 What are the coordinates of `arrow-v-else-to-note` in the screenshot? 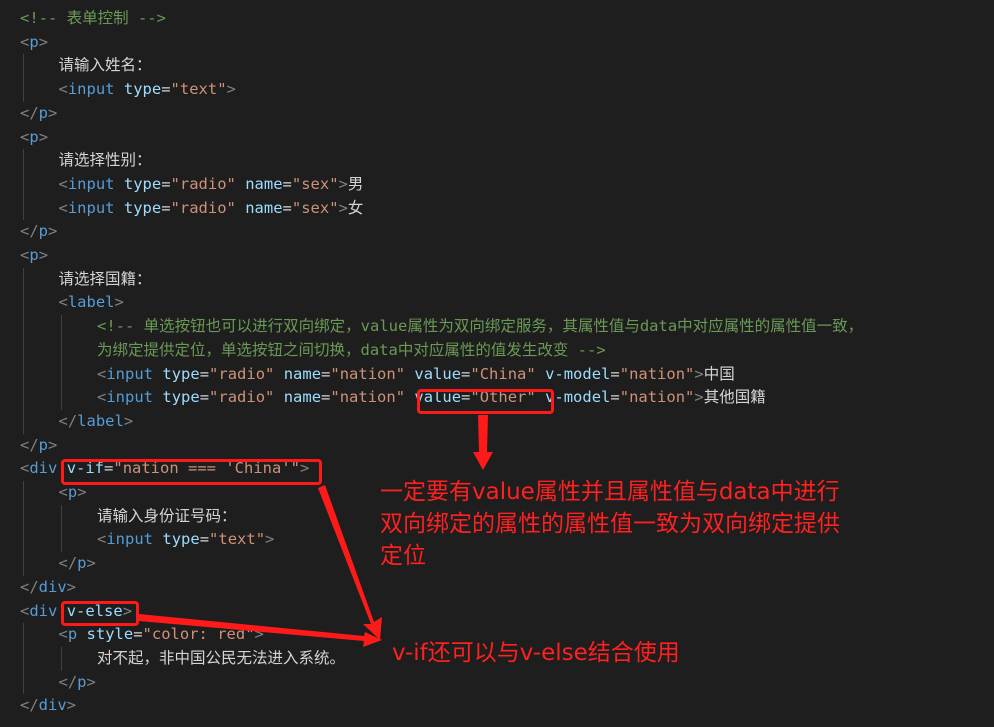 It's located at (260, 630).